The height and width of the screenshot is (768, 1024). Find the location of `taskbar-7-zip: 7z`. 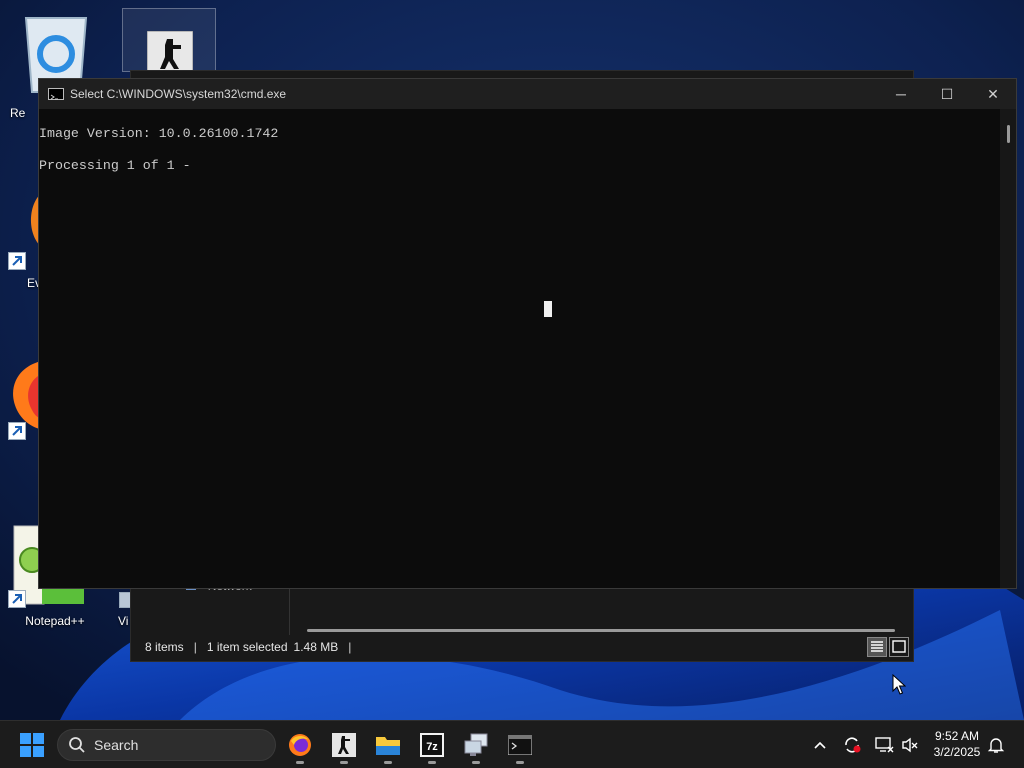

taskbar-7-zip: 7z is located at coordinates (432, 745).